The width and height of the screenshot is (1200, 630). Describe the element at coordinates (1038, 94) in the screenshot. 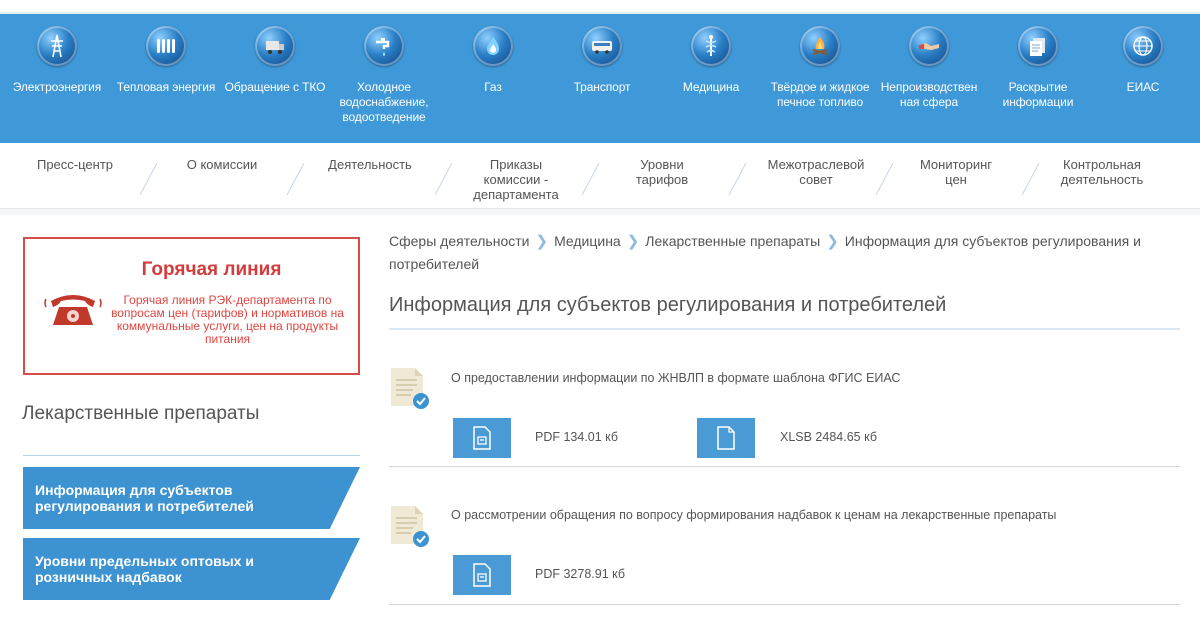

I see `sector-label: Раскрытие информации` at that location.